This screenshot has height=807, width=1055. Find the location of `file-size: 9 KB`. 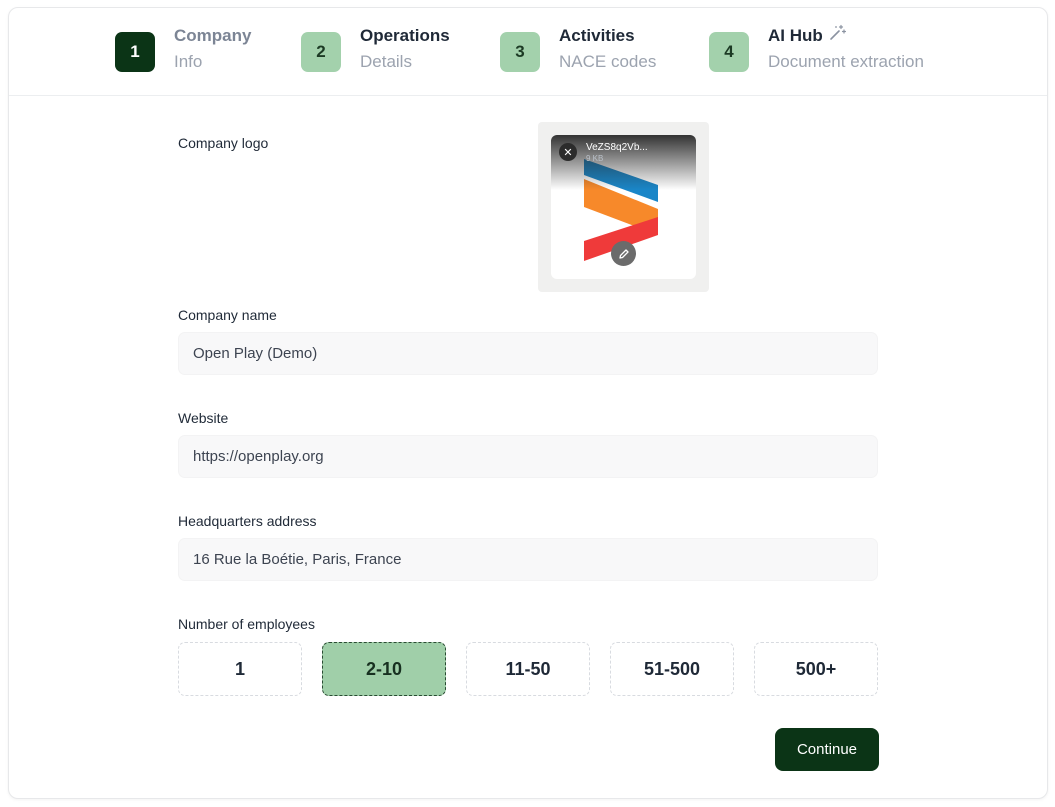

file-size: 9 KB is located at coordinates (595, 158).